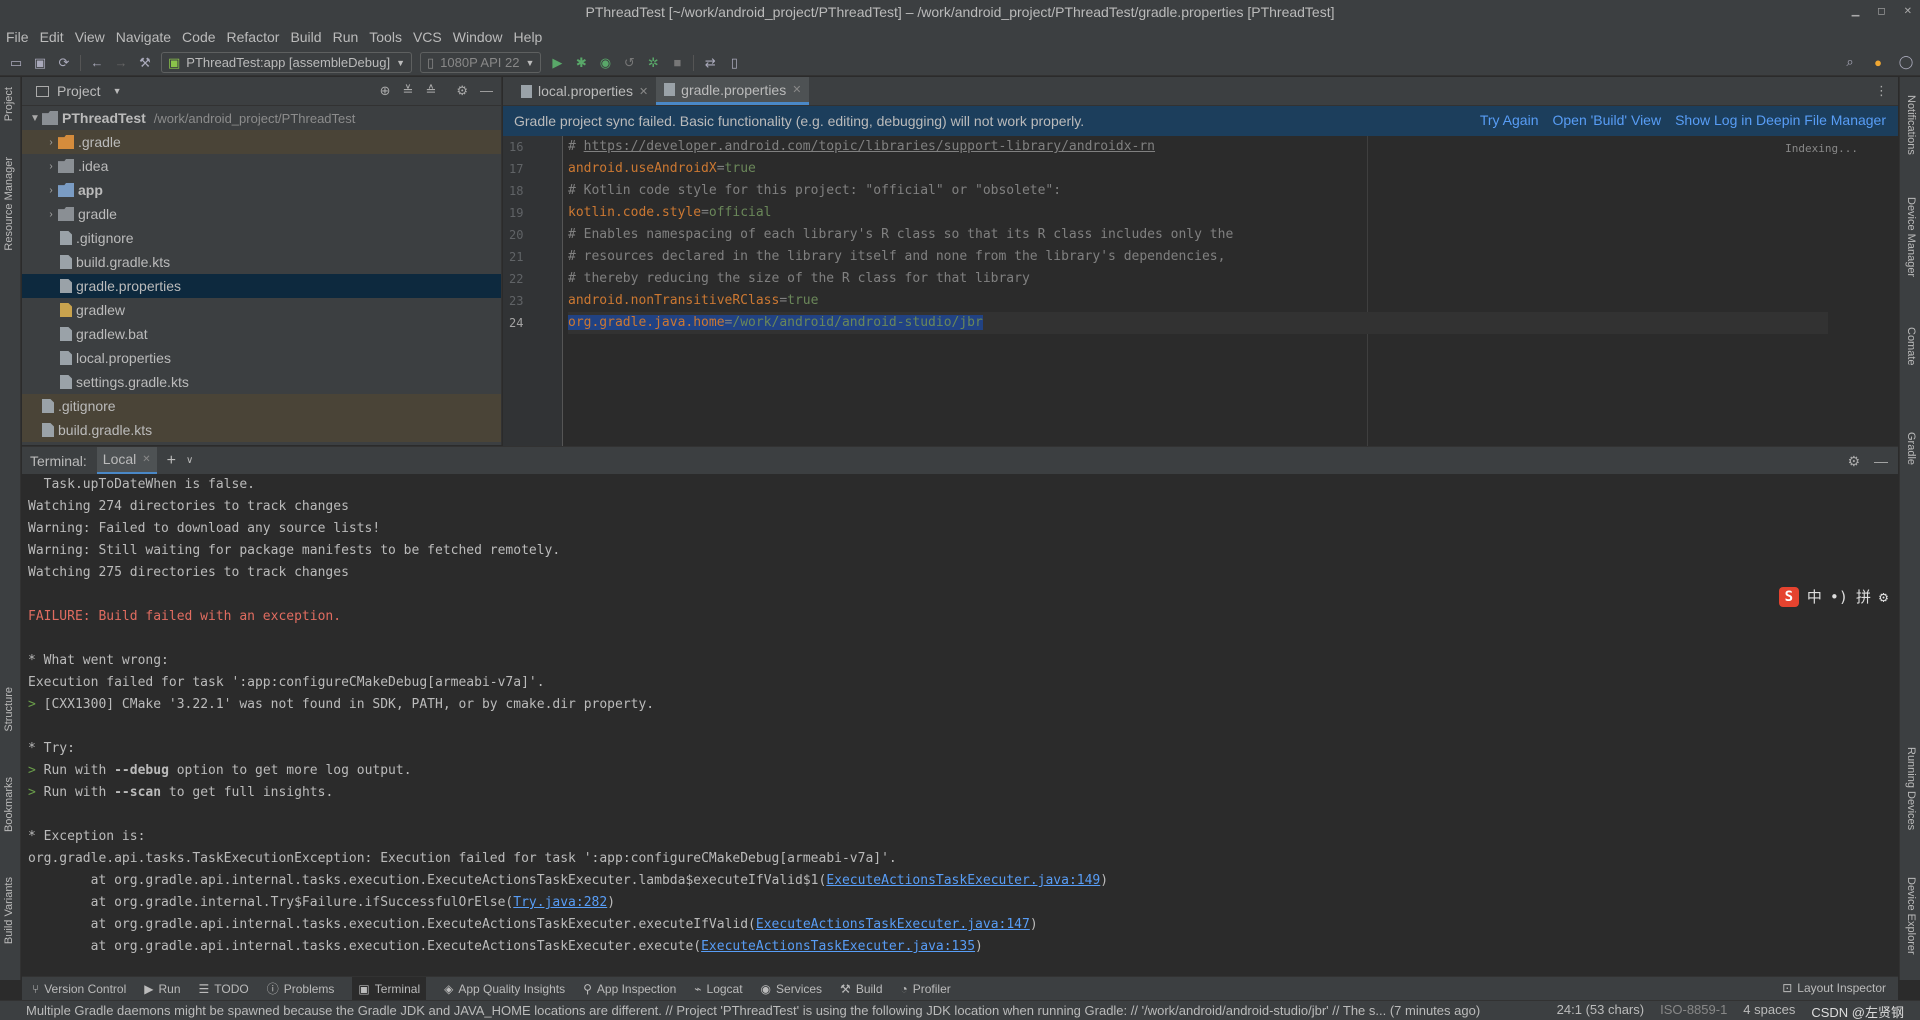 Image resolution: width=1920 pixels, height=1020 pixels. I want to click on maximize-icon: ◻, so click(1881, 12).